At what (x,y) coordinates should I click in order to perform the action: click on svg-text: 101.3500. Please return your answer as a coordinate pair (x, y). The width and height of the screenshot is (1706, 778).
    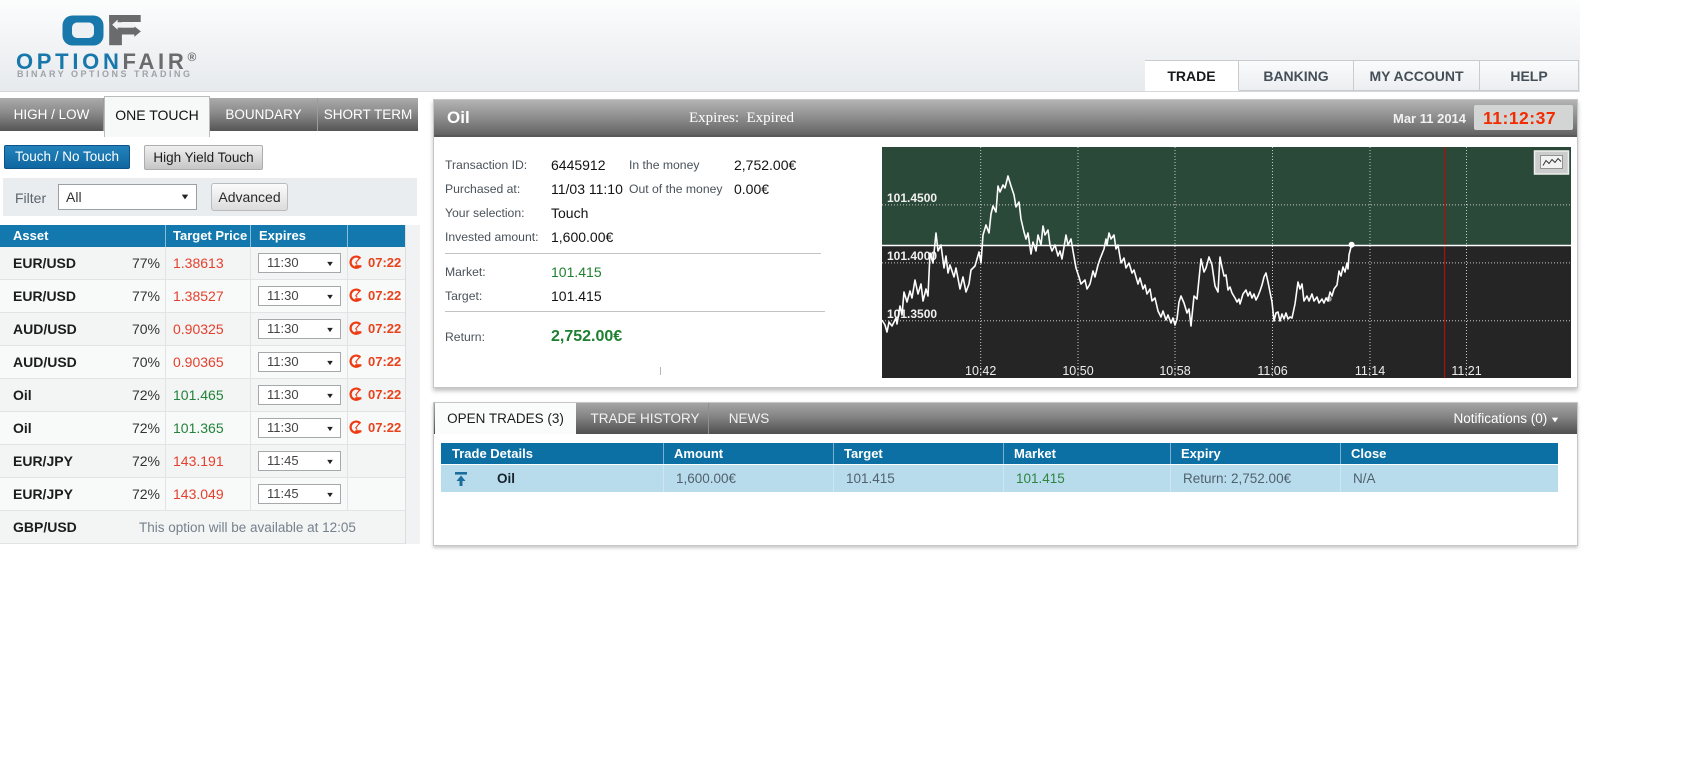
    Looking at the image, I should click on (912, 314).